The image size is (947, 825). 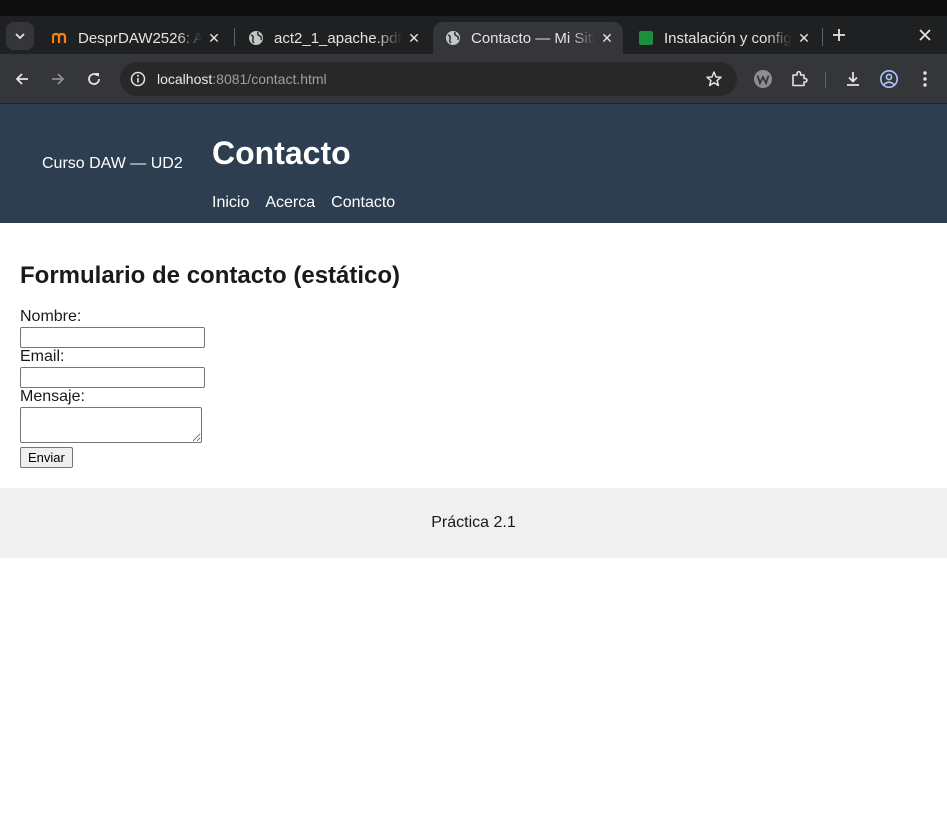 I want to click on site-info-icon, so click(x=138, y=79).